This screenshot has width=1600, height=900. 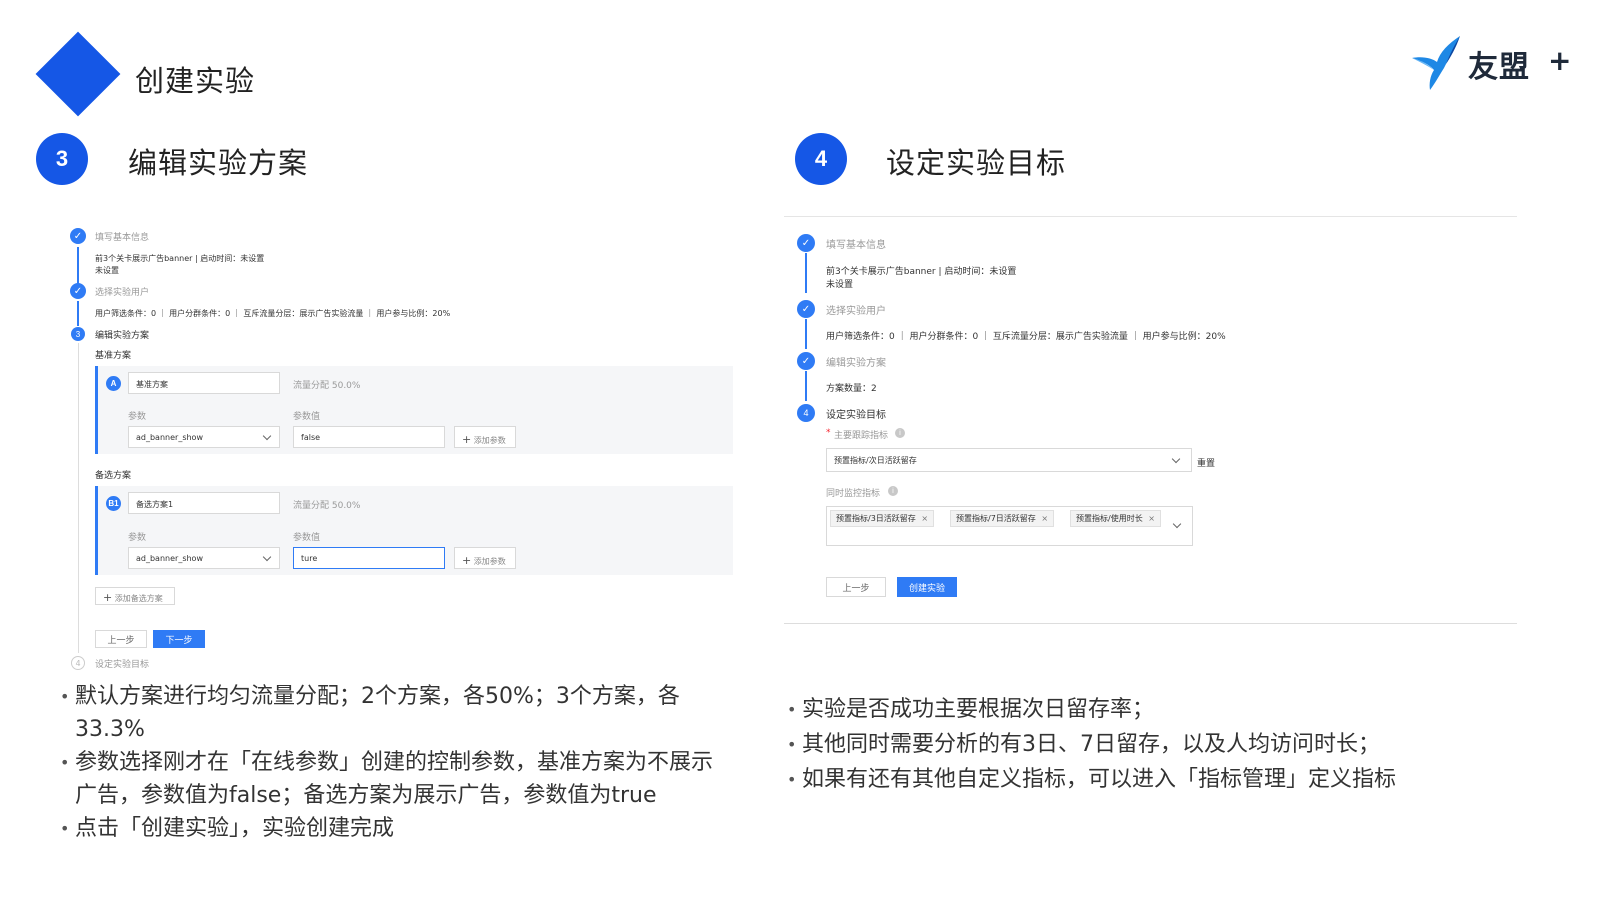 What do you see at coordinates (195, 81) in the screenshot?
I see `slide-title: 创建实验` at bounding box center [195, 81].